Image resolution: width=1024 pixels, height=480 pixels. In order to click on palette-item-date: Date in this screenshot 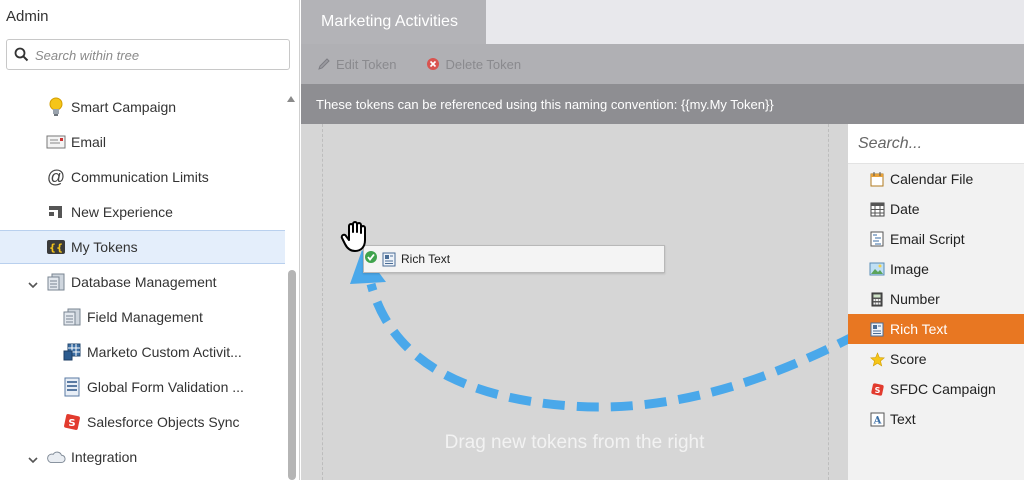, I will do `click(936, 209)`.